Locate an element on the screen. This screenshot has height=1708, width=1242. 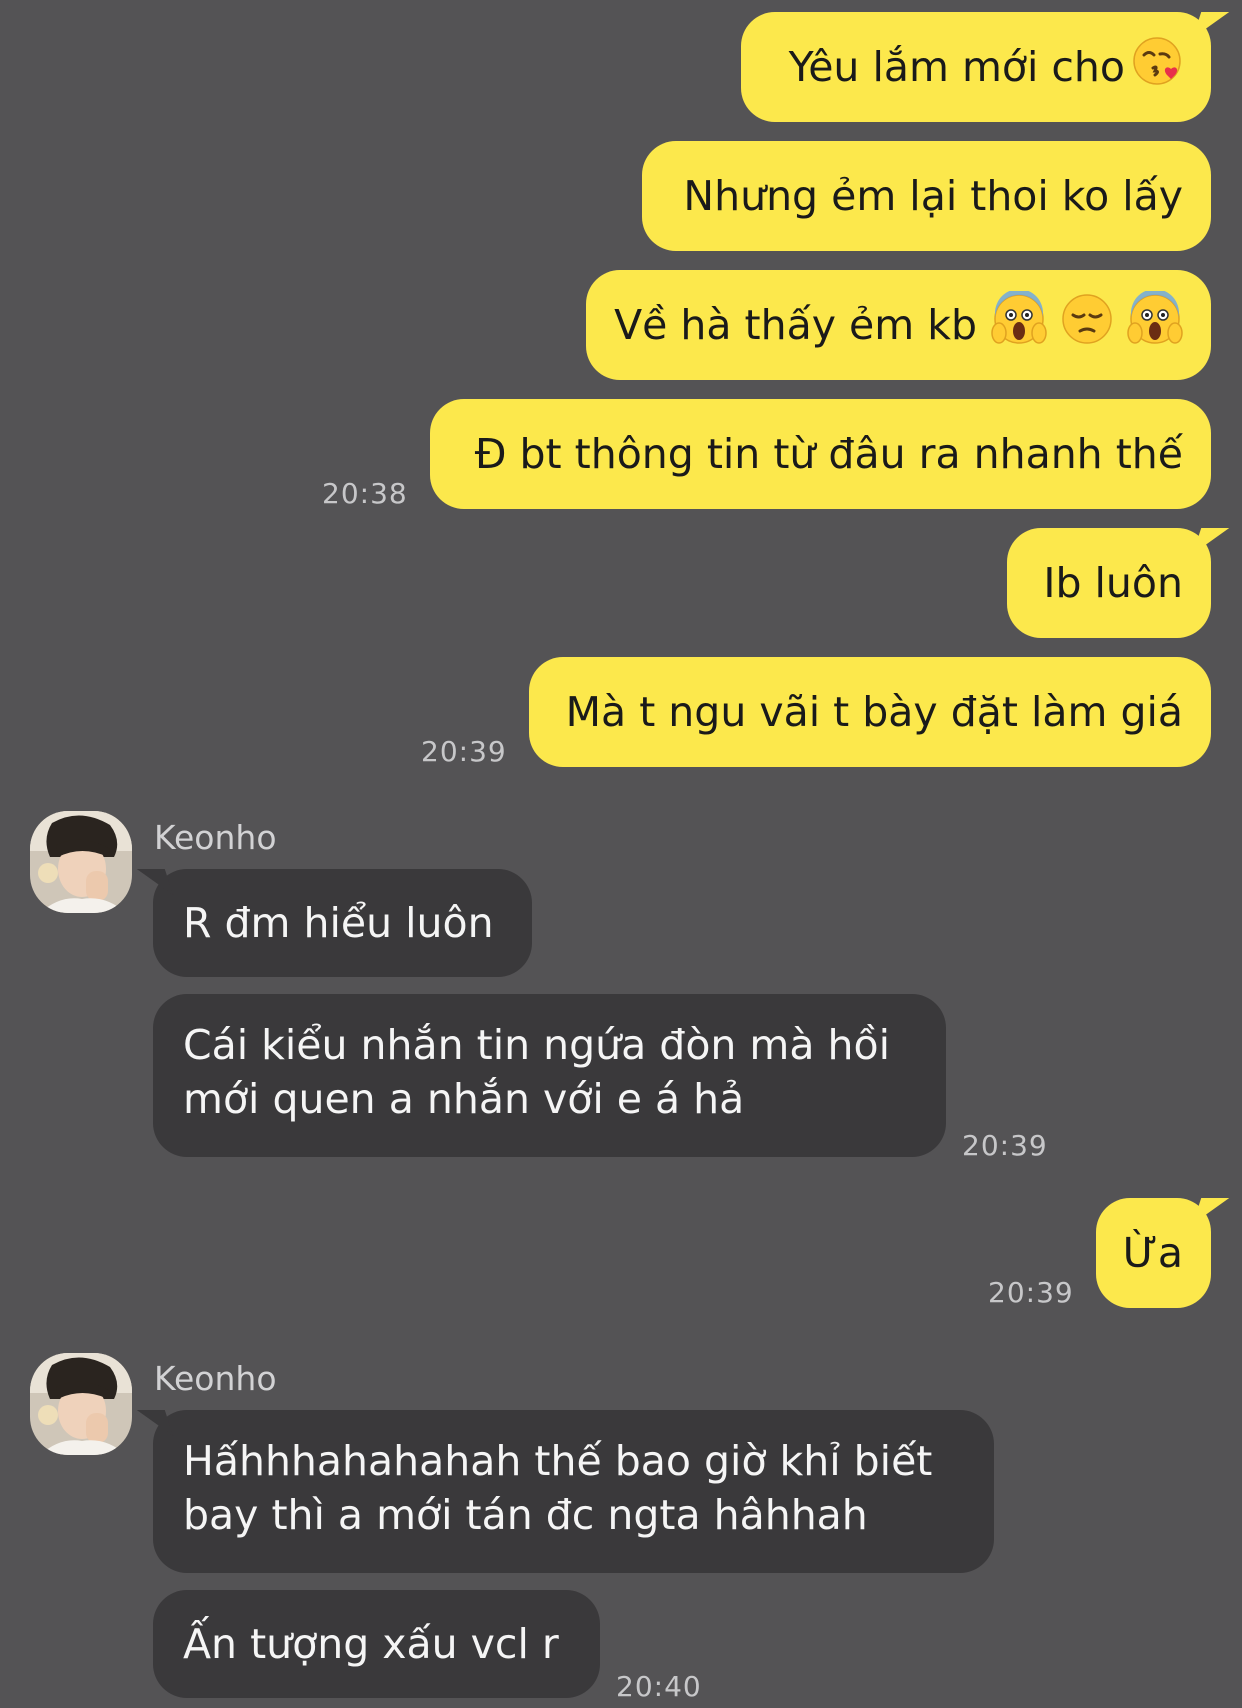
message-text: Mà t ngu vãi t bày đặt làm giá is located at coordinates (874, 712).